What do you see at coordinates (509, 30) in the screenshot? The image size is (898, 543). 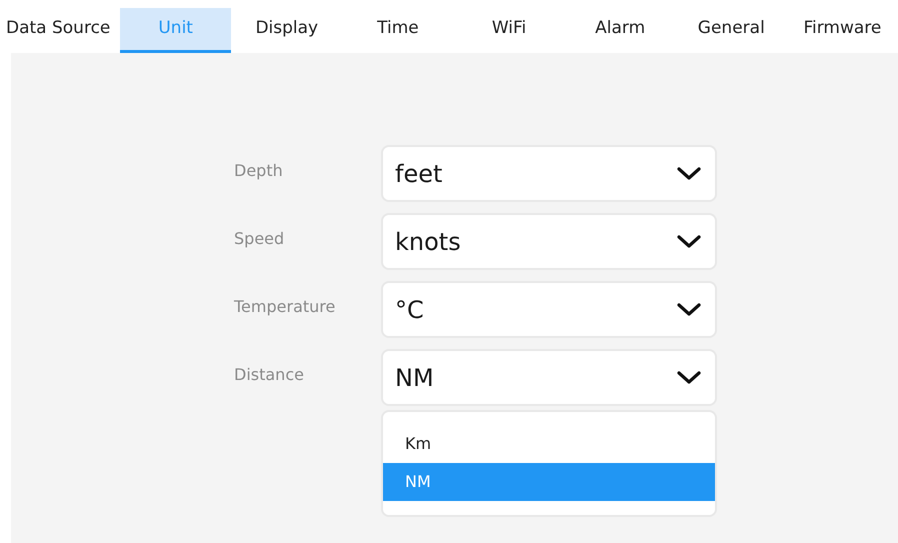 I see `tab: WiFi` at bounding box center [509, 30].